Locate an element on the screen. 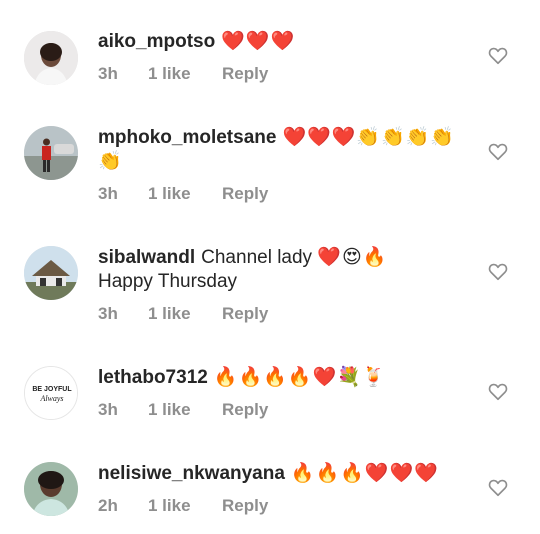  emoji-text: 🔥🔥🔥🔥❤️💐🍹 is located at coordinates (300, 377).